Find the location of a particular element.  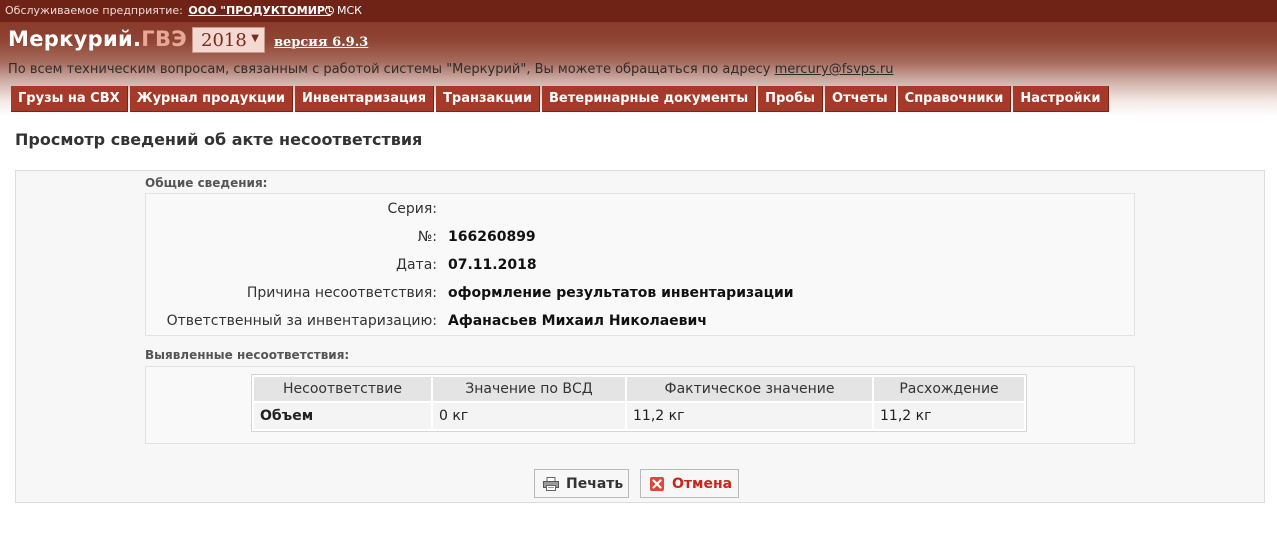

version-link: версия 6.9.3 is located at coordinates (321, 42).